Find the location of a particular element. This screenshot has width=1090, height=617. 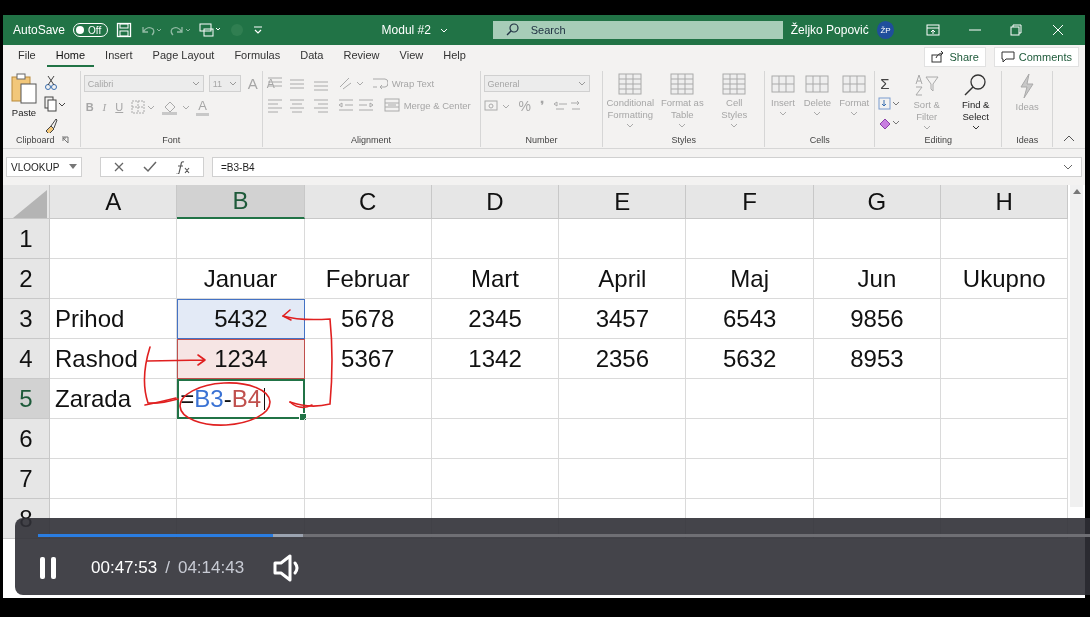

paste-button: Paste is located at coordinates (24, 96).